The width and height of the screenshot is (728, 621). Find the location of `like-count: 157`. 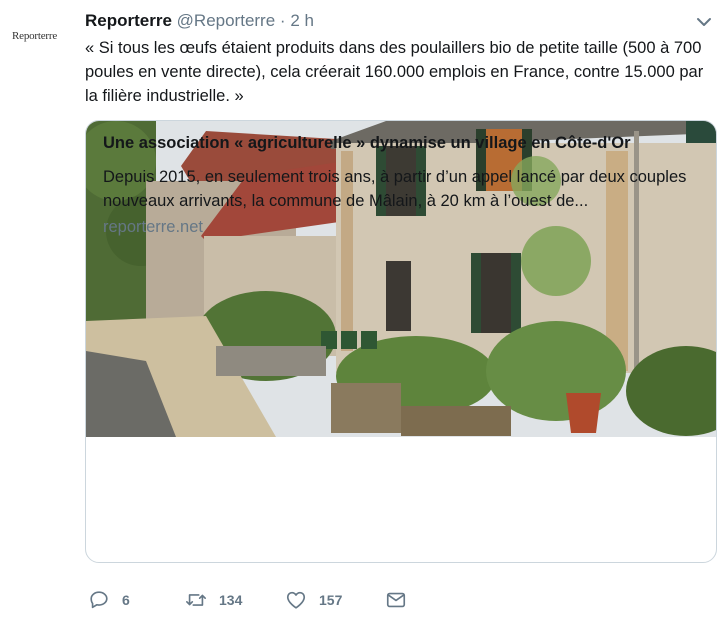

like-count: 157 is located at coordinates (331, 600).